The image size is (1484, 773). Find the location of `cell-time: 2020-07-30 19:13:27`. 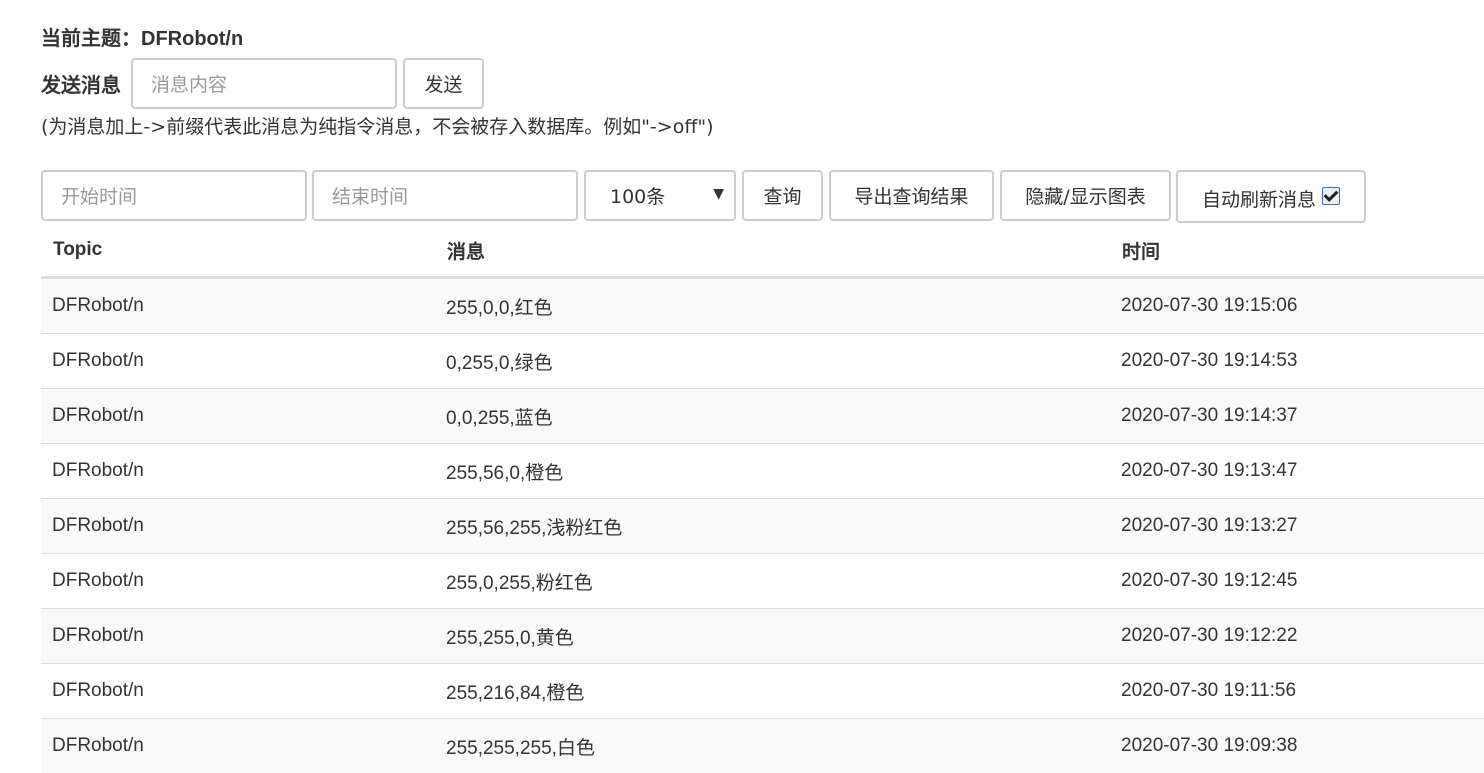

cell-time: 2020-07-30 19:13:27 is located at coordinates (1297, 526).